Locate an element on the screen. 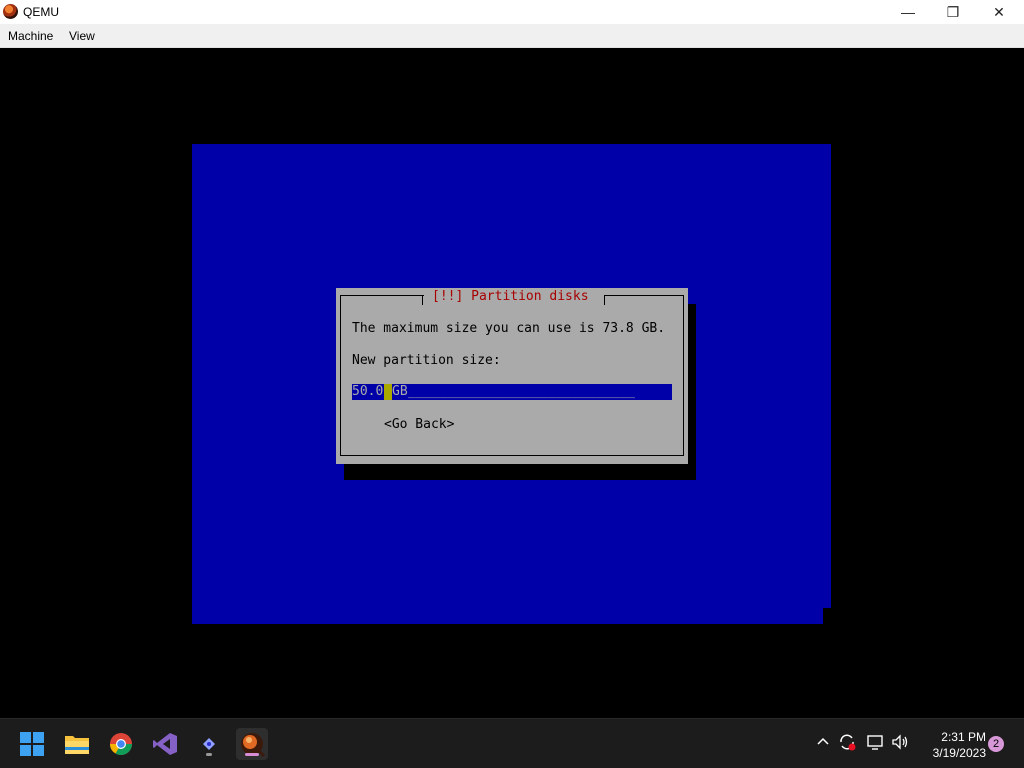  minimize-button: — is located at coordinates (908, 12).